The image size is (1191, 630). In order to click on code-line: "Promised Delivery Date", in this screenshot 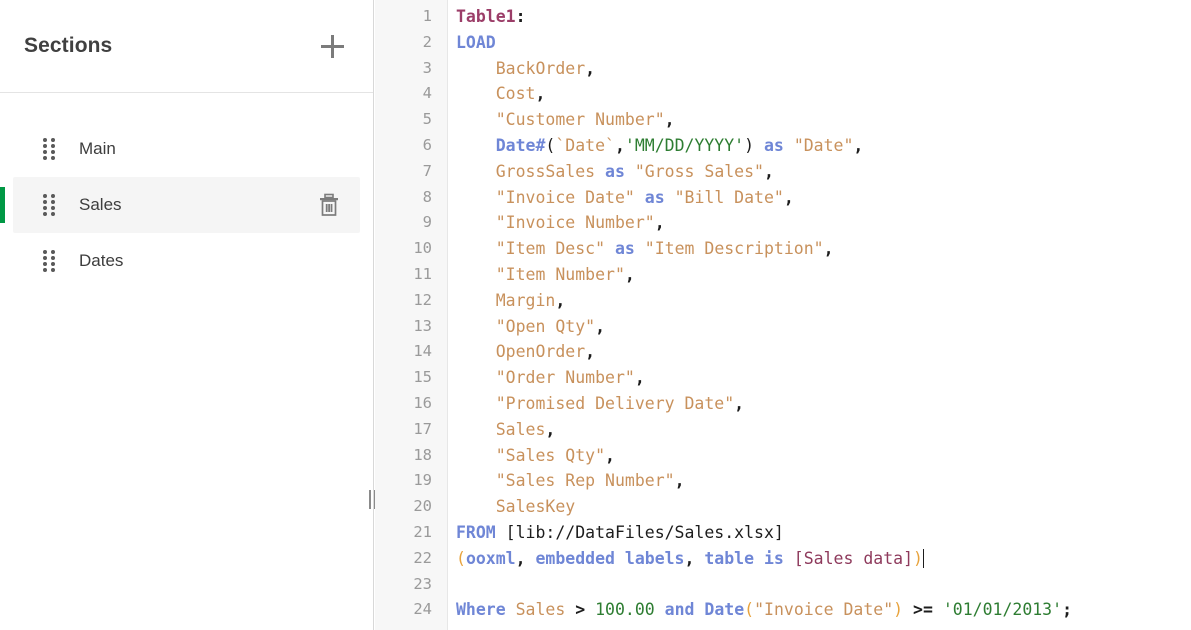, I will do `click(823, 404)`.